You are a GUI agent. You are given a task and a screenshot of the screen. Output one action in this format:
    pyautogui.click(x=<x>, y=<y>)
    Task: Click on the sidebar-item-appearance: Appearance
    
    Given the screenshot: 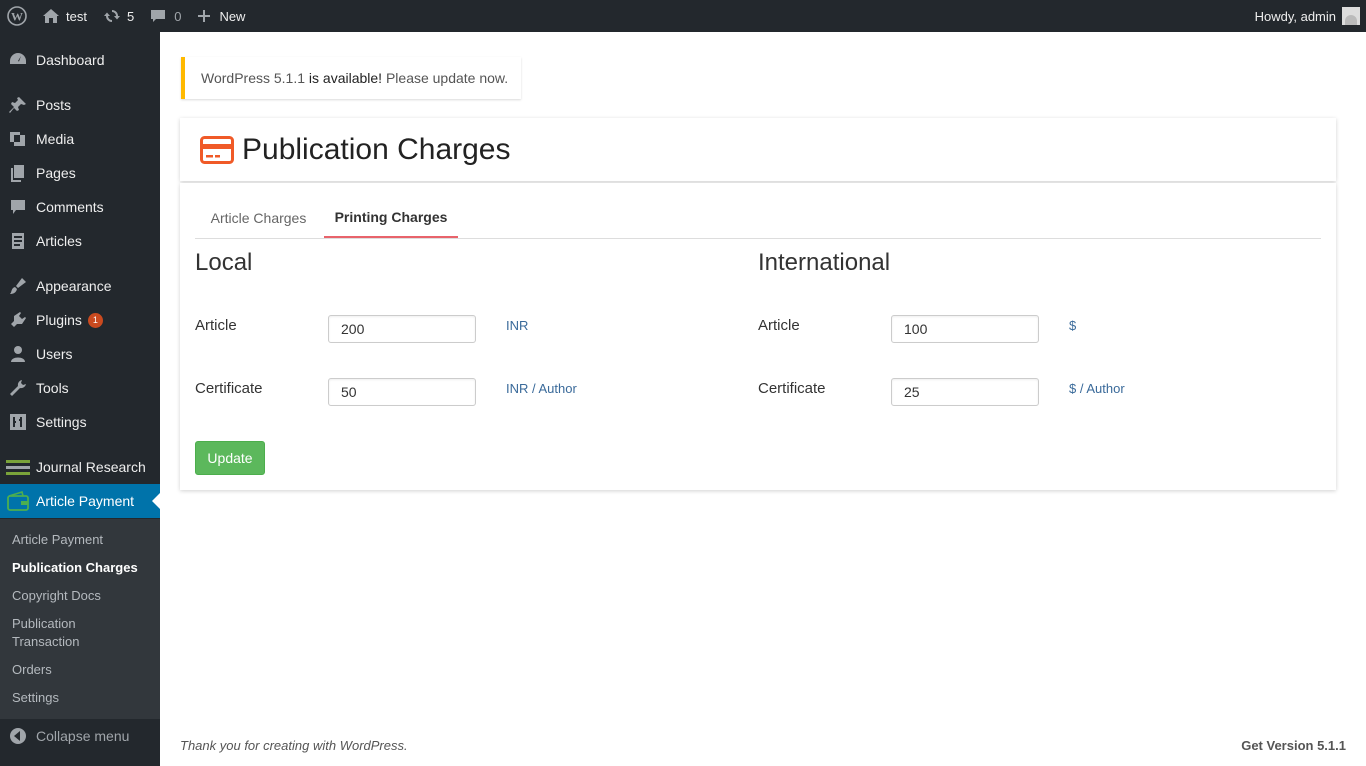 What is the action you would take?
    pyautogui.click(x=80, y=286)
    